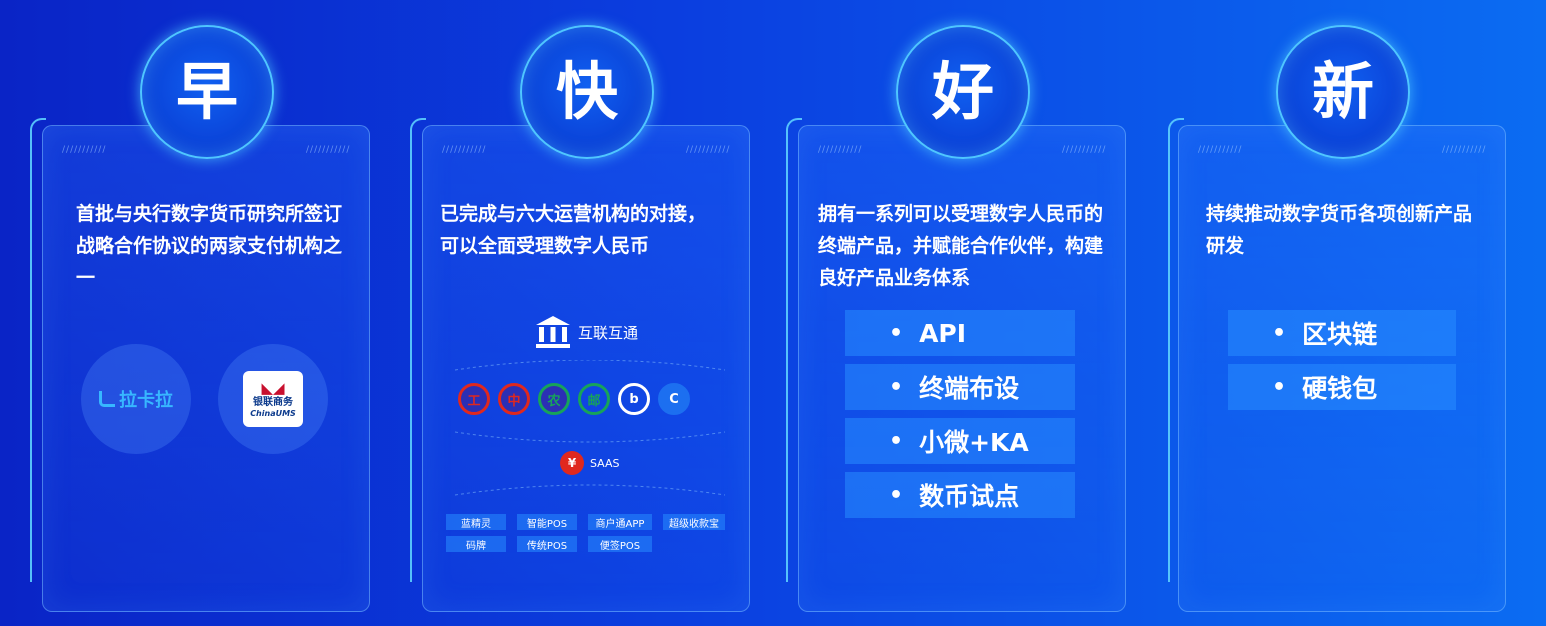 This screenshot has height=626, width=1546. I want to click on feature-label: 区块链, so click(1340, 334).